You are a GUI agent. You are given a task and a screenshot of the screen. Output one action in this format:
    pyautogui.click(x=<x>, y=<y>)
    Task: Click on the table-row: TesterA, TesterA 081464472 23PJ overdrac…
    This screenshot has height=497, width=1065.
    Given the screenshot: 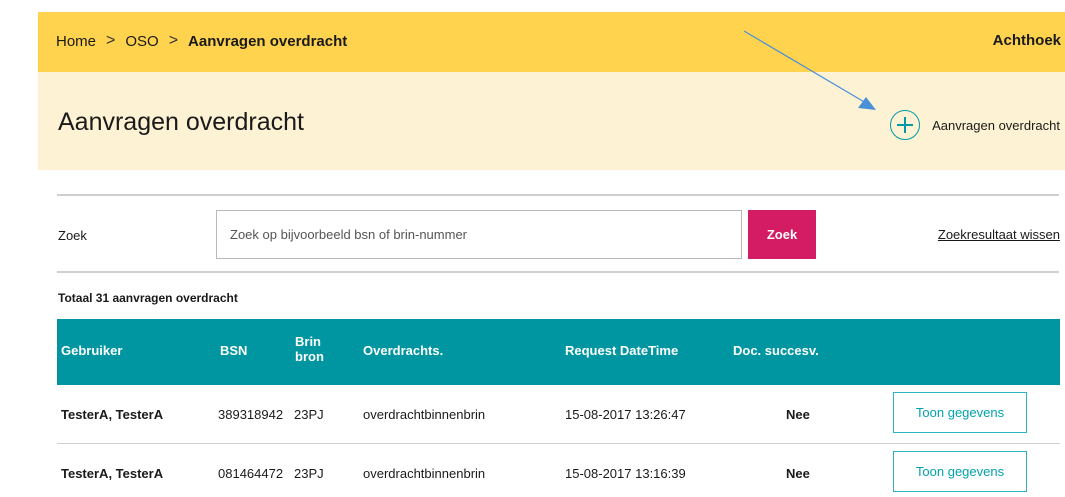 What is the action you would take?
    pyautogui.click(x=558, y=470)
    